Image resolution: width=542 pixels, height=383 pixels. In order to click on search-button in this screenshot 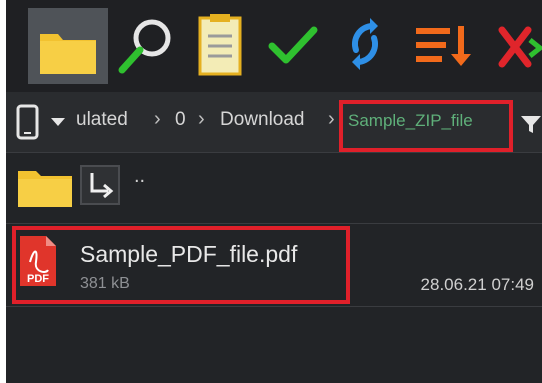, I will do `click(148, 46)`.